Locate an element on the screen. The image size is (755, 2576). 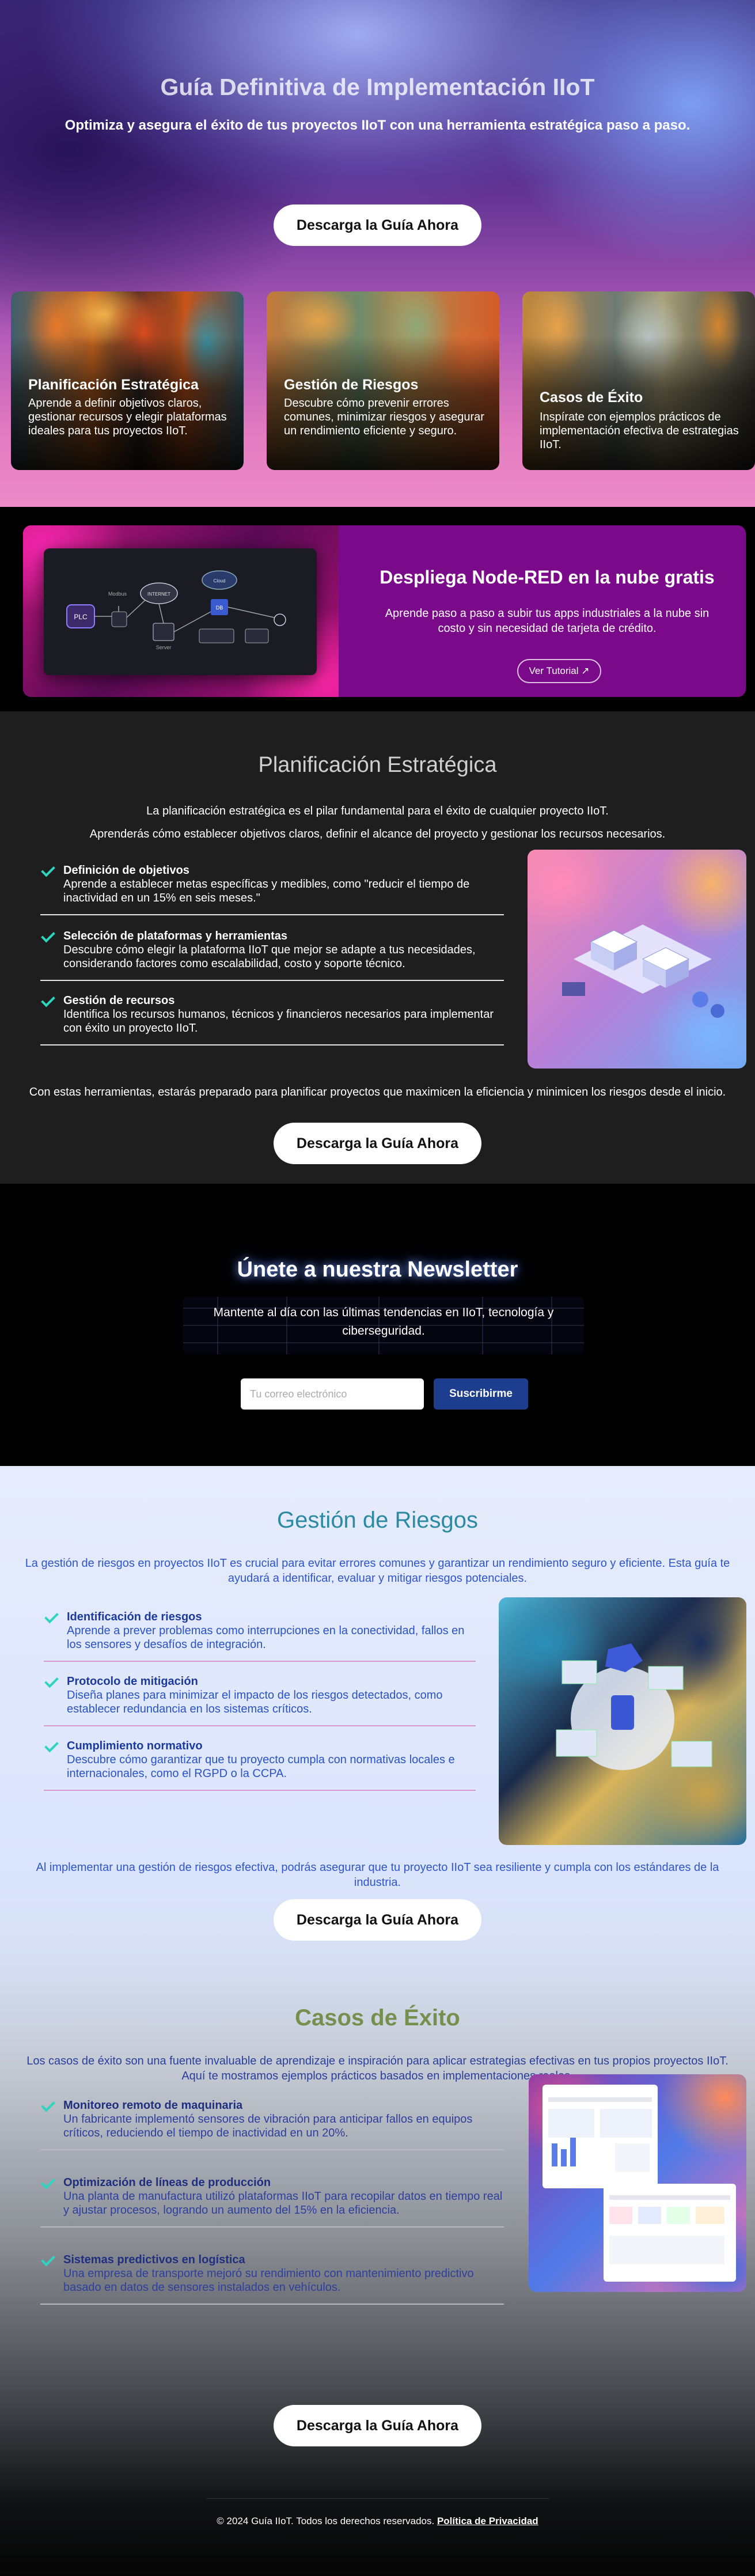
riesgos-title: Gestión de Riesgos is located at coordinates (377, 1520).